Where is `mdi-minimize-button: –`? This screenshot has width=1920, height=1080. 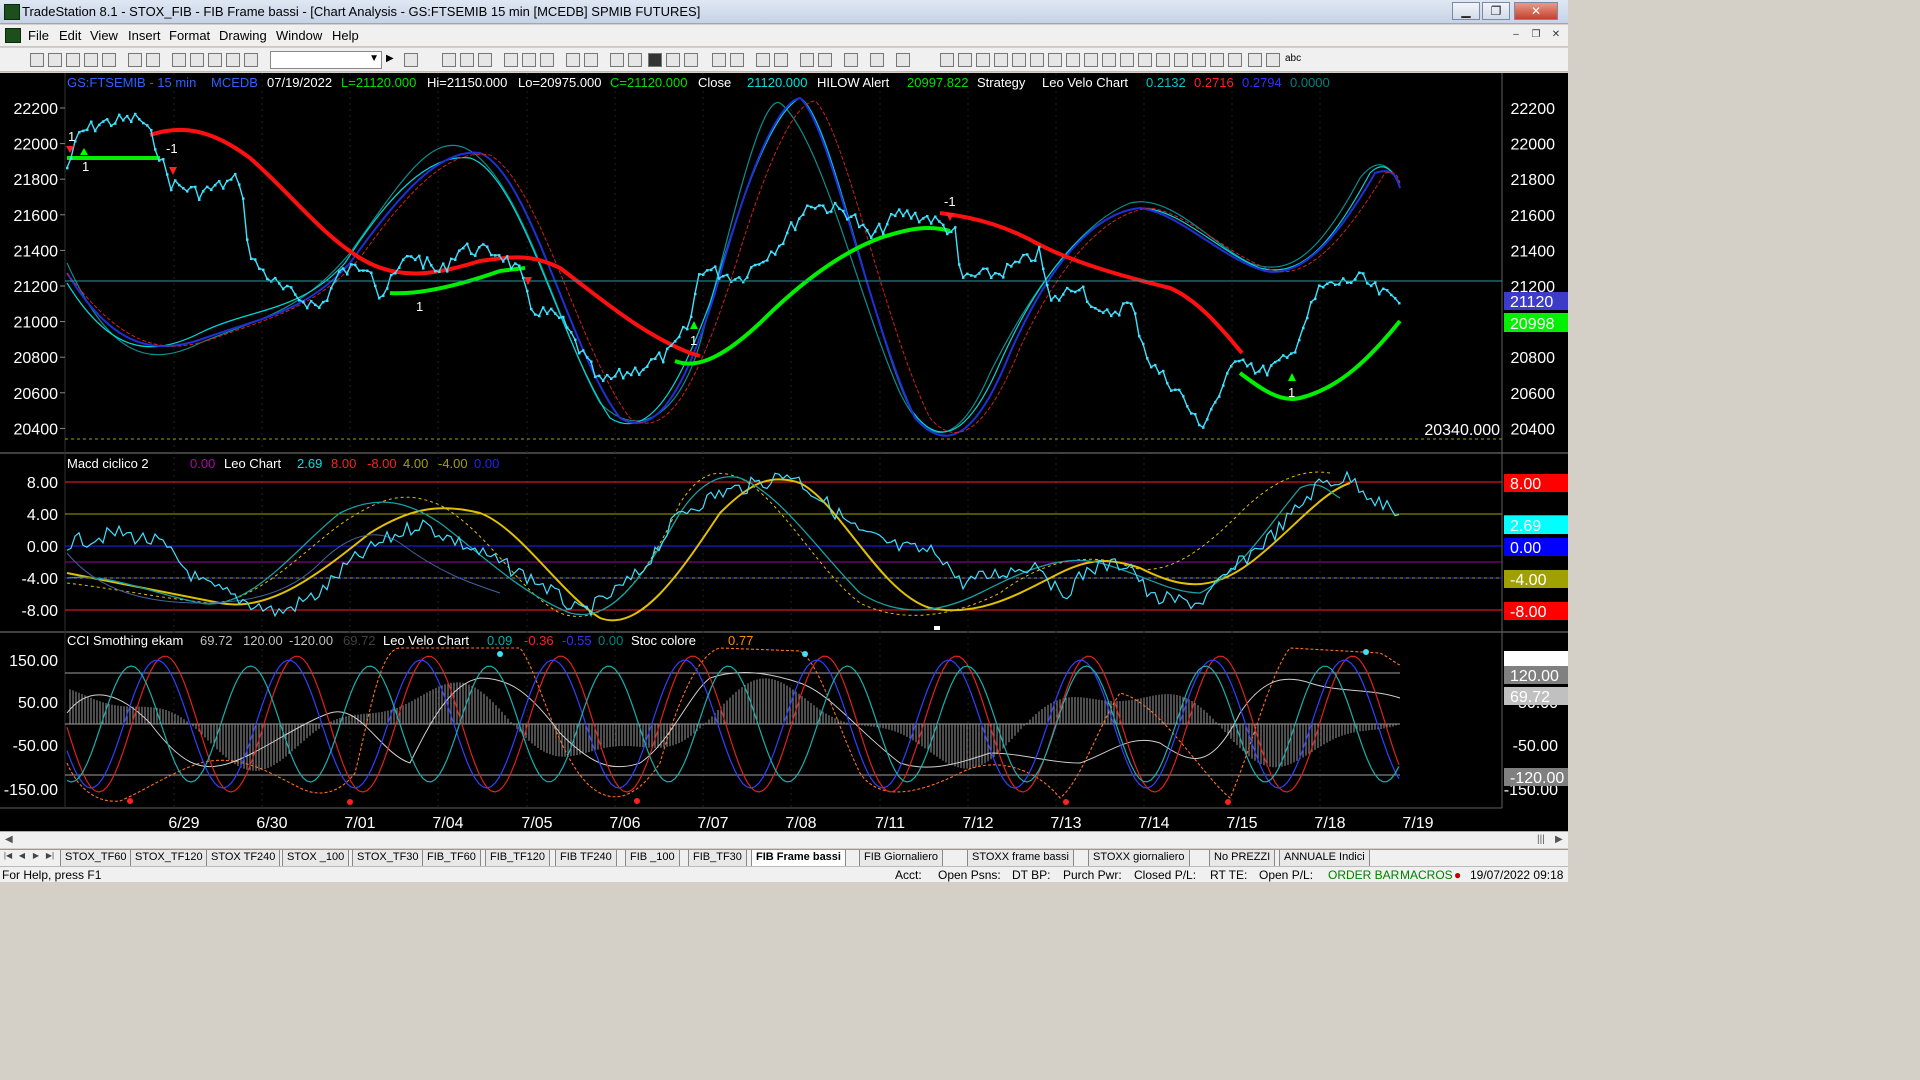 mdi-minimize-button: – is located at coordinates (1516, 35).